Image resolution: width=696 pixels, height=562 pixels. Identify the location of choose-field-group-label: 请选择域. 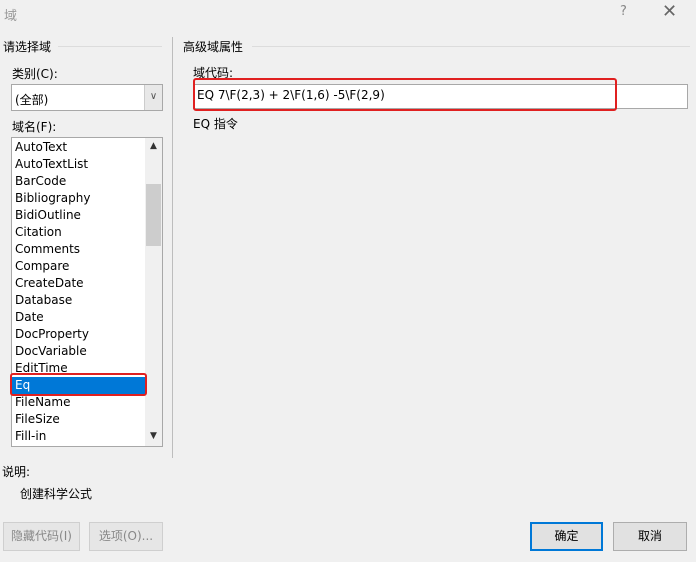
(27, 47).